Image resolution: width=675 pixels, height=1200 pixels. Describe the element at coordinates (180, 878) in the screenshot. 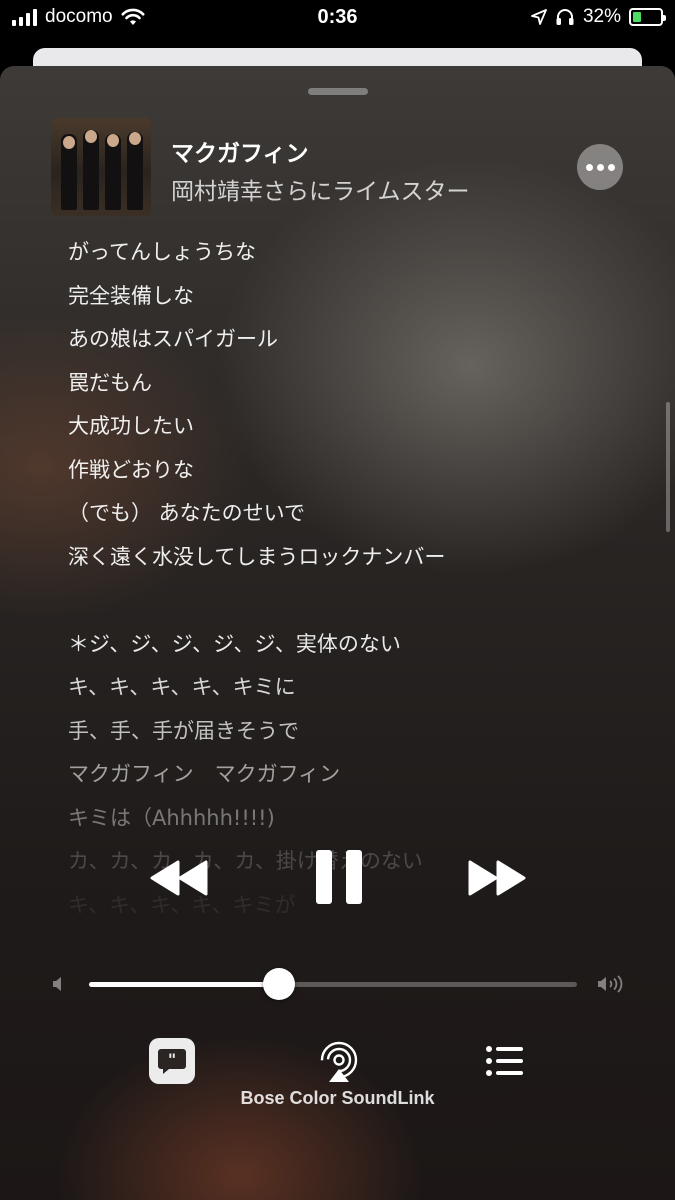

I see `previous-track-button` at that location.